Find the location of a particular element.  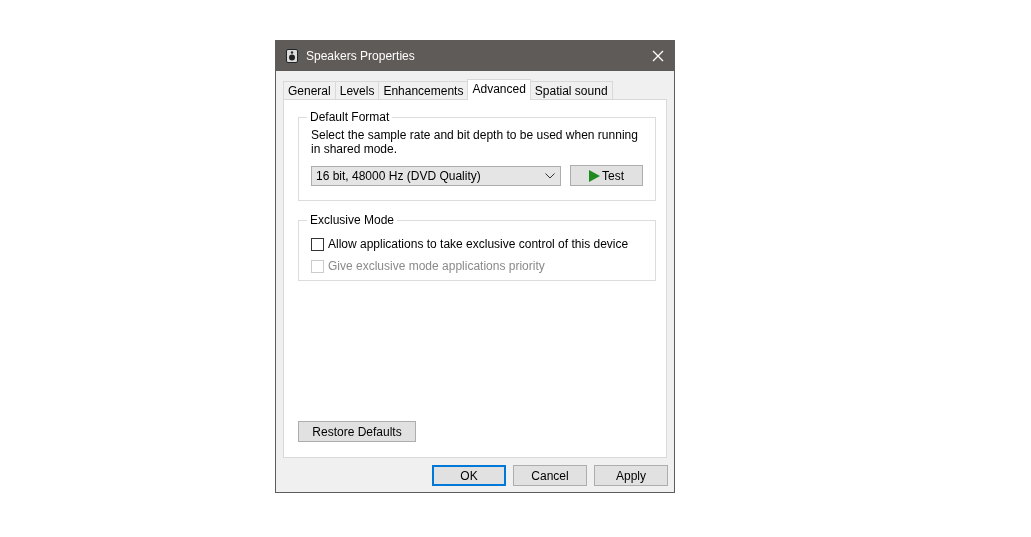

dialog-button: Cancel is located at coordinates (550, 475).